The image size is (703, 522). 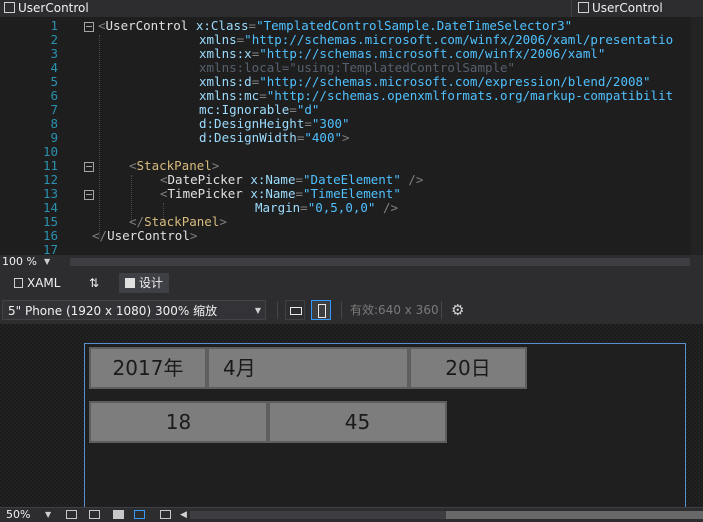 I want to click on landscape-button, so click(x=295, y=310).